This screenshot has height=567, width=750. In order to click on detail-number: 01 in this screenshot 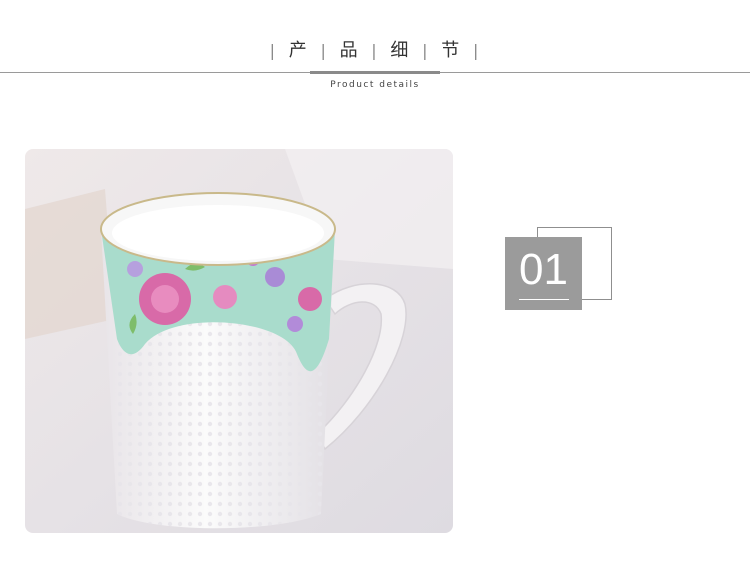, I will do `click(543, 269)`.